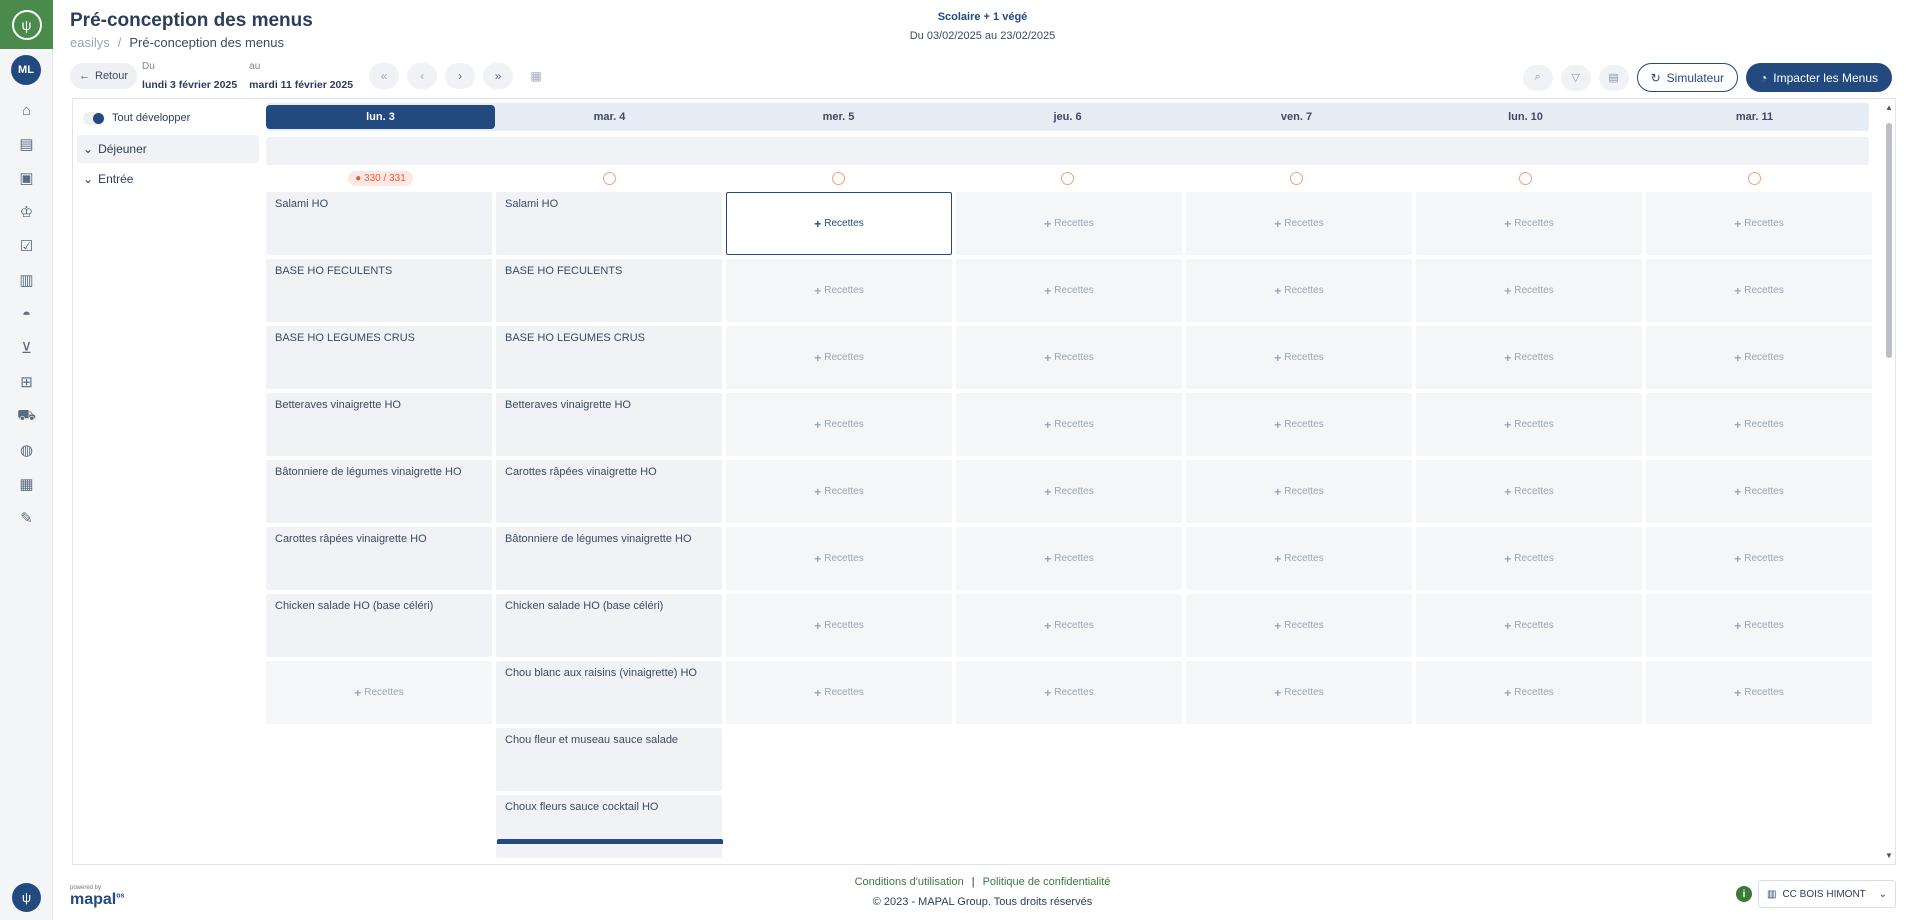 This screenshot has height=920, width=1912. I want to click on scroll-thumb, so click(1889, 240).